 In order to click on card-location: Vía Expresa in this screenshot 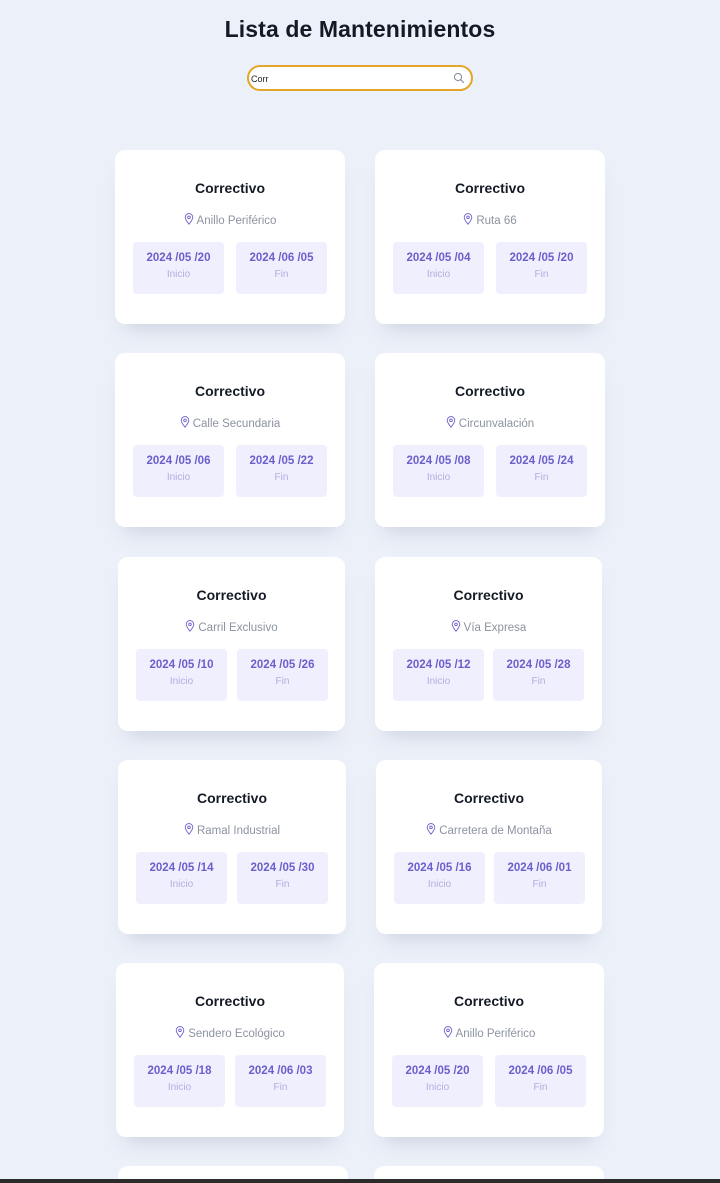, I will do `click(488, 627)`.